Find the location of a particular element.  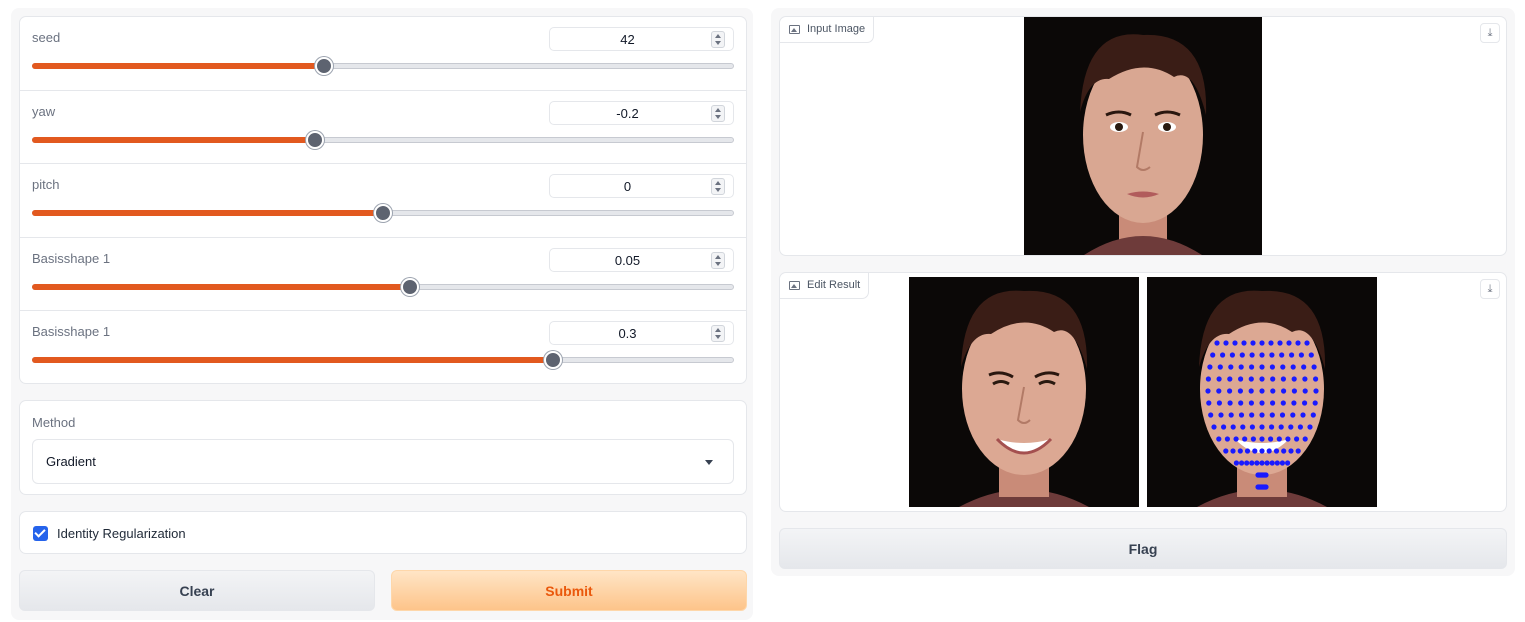

basisshape-number-input: 0.3 is located at coordinates (641, 333).